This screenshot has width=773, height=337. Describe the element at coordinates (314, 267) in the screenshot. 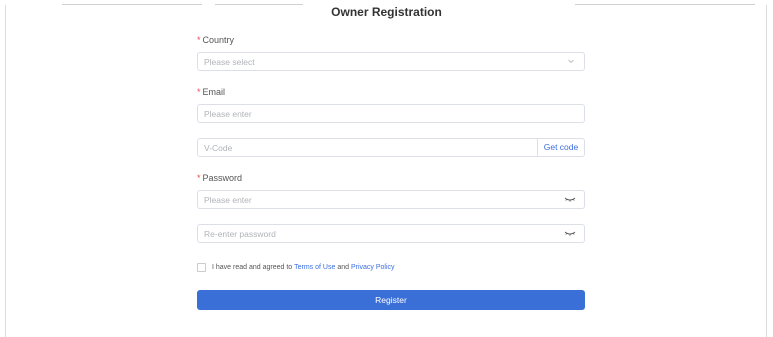

I see `terms-of-use-link: Terms of Use` at that location.